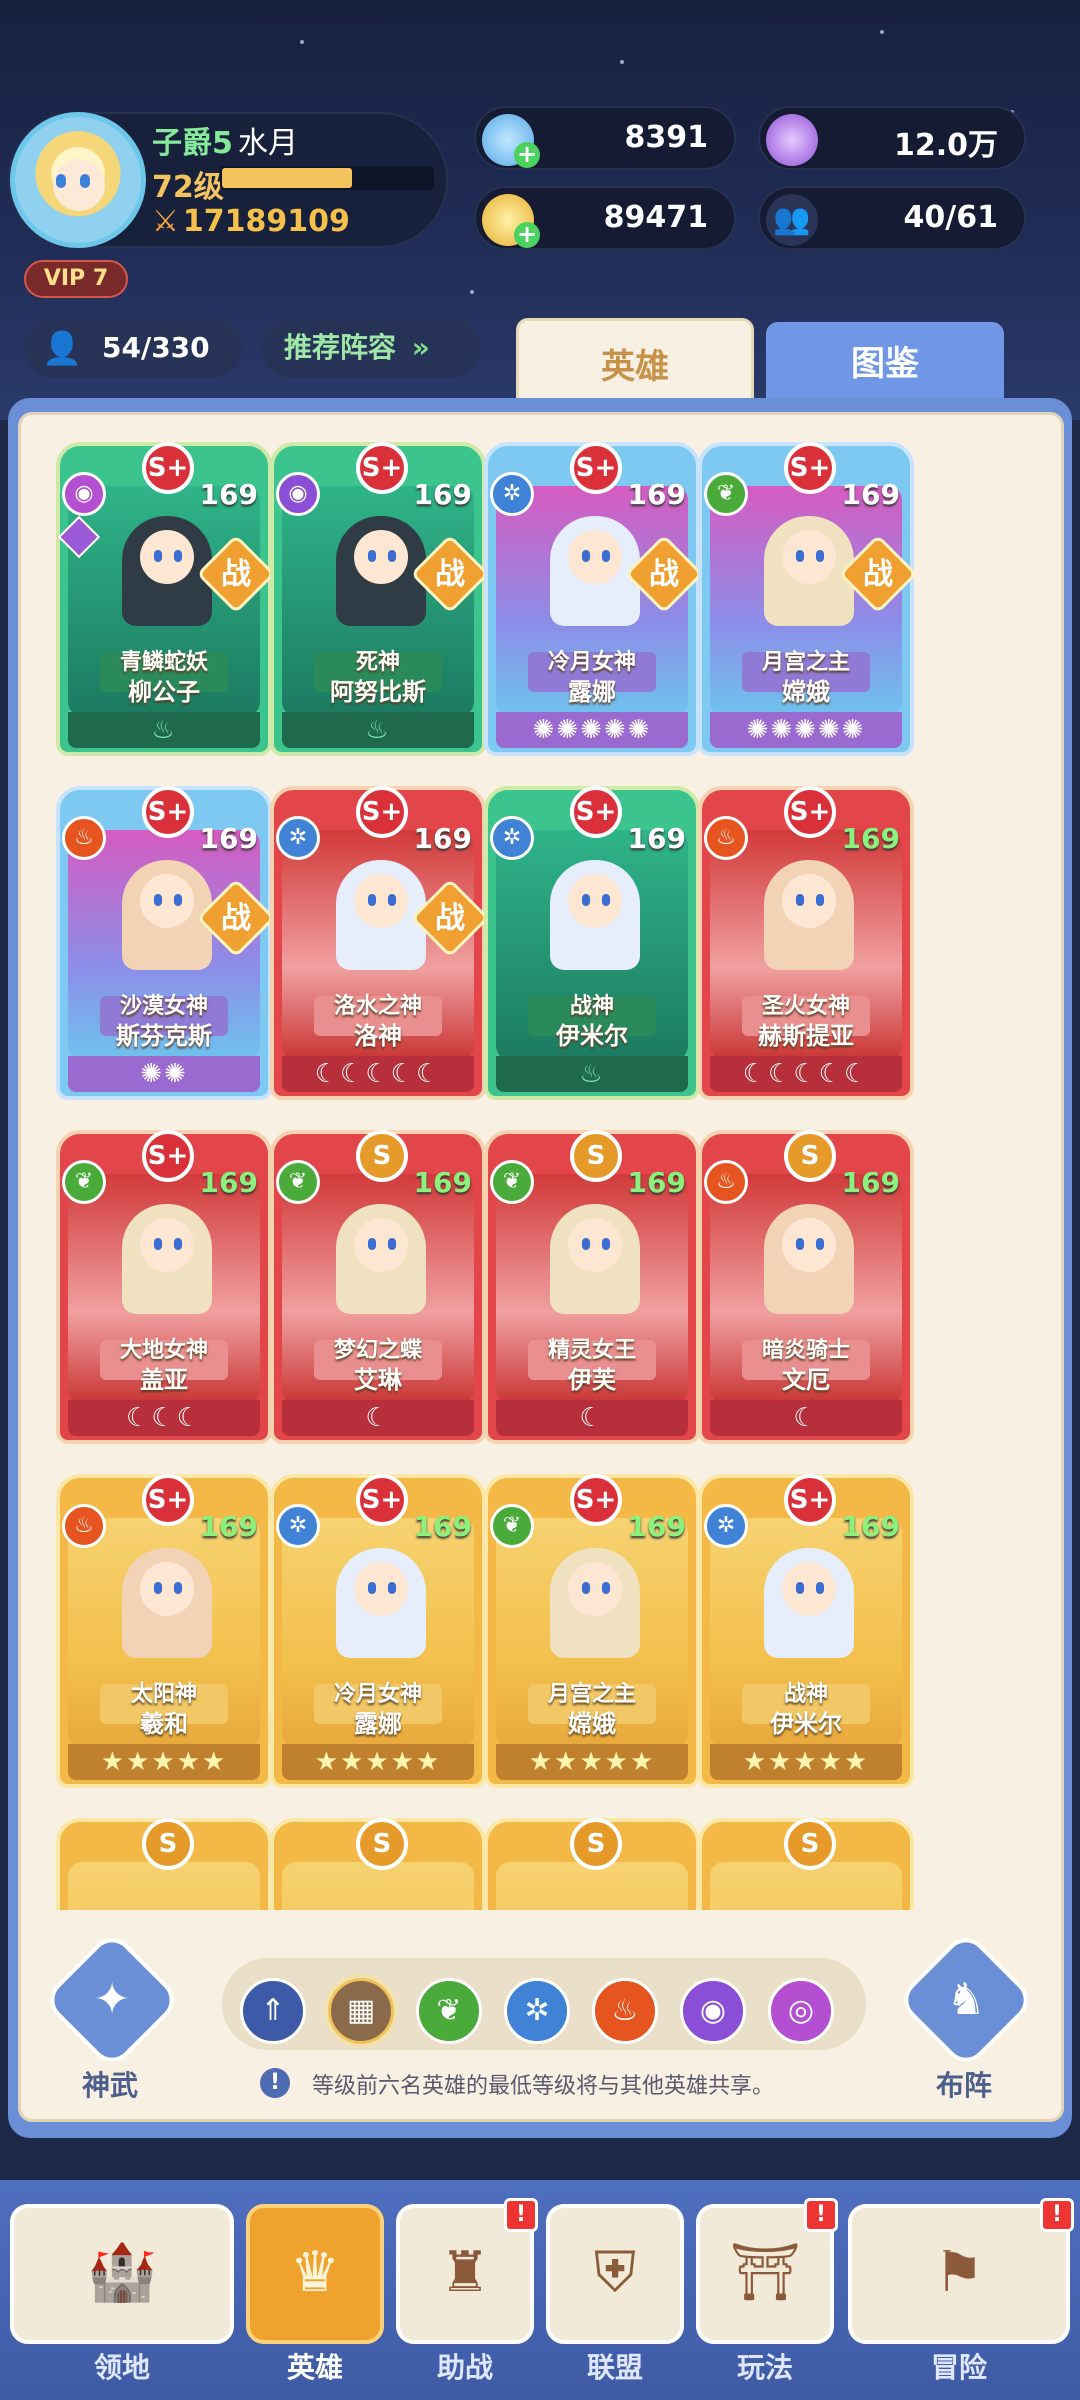 The height and width of the screenshot is (2400, 1080). I want to click on currency-orb: 12.0万, so click(892, 138).